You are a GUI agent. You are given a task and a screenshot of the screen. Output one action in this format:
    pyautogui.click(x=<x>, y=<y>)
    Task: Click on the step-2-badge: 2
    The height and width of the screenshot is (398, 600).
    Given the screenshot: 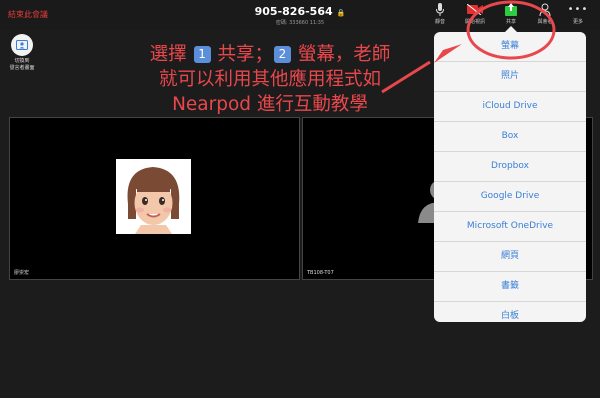 What is the action you would take?
    pyautogui.click(x=282, y=54)
    